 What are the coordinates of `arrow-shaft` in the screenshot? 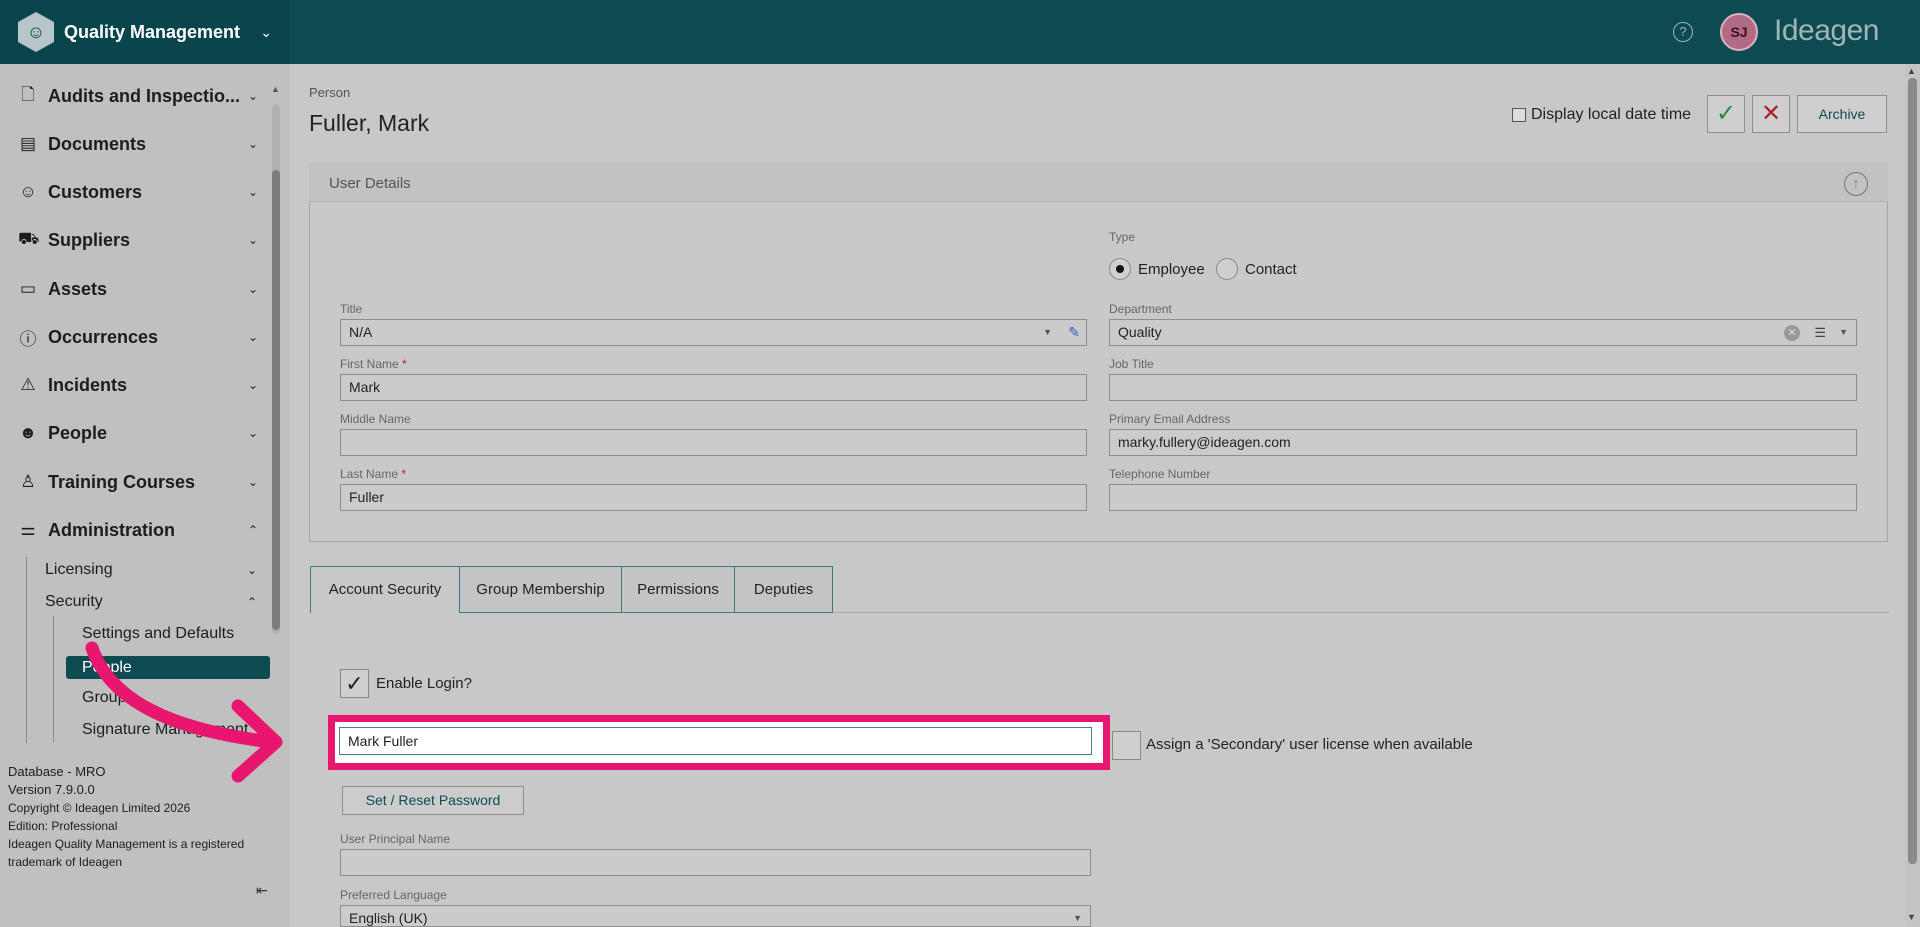 It's located at (182, 695).